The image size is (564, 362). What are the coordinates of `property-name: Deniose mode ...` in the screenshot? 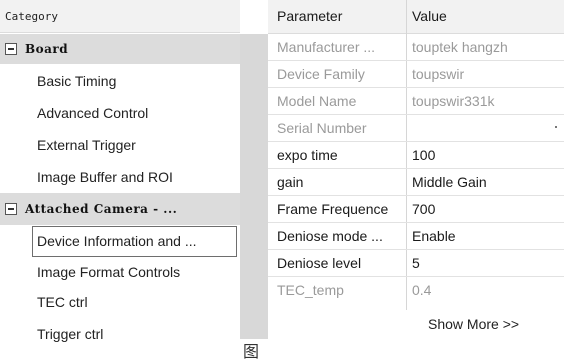 It's located at (330, 236).